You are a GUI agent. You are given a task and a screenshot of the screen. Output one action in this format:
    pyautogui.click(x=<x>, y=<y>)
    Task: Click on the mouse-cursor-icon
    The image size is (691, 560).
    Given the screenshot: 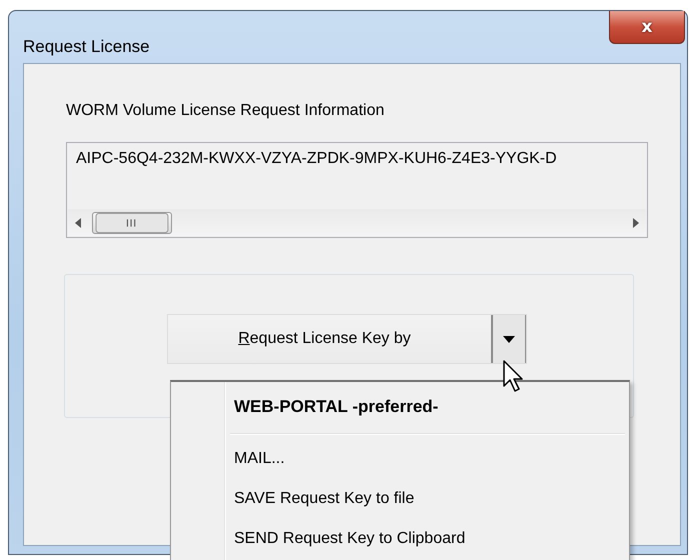 What is the action you would take?
    pyautogui.click(x=514, y=377)
    